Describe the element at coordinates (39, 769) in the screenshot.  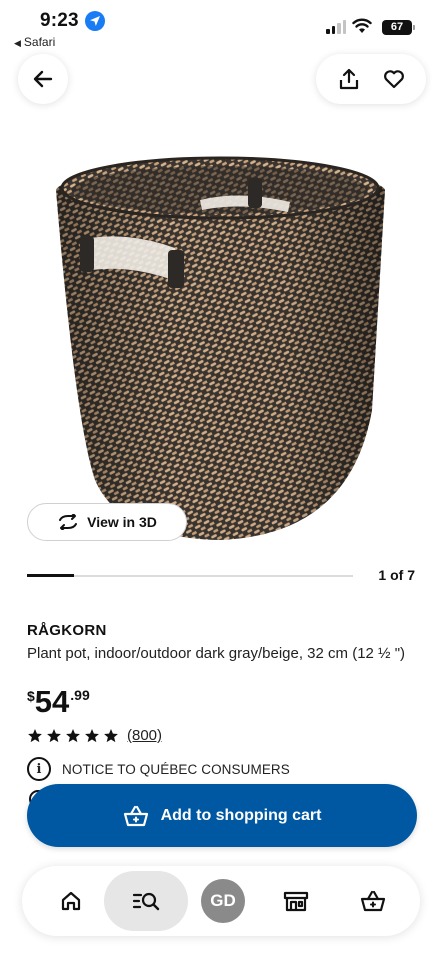
I see `info-icon: i` at that location.